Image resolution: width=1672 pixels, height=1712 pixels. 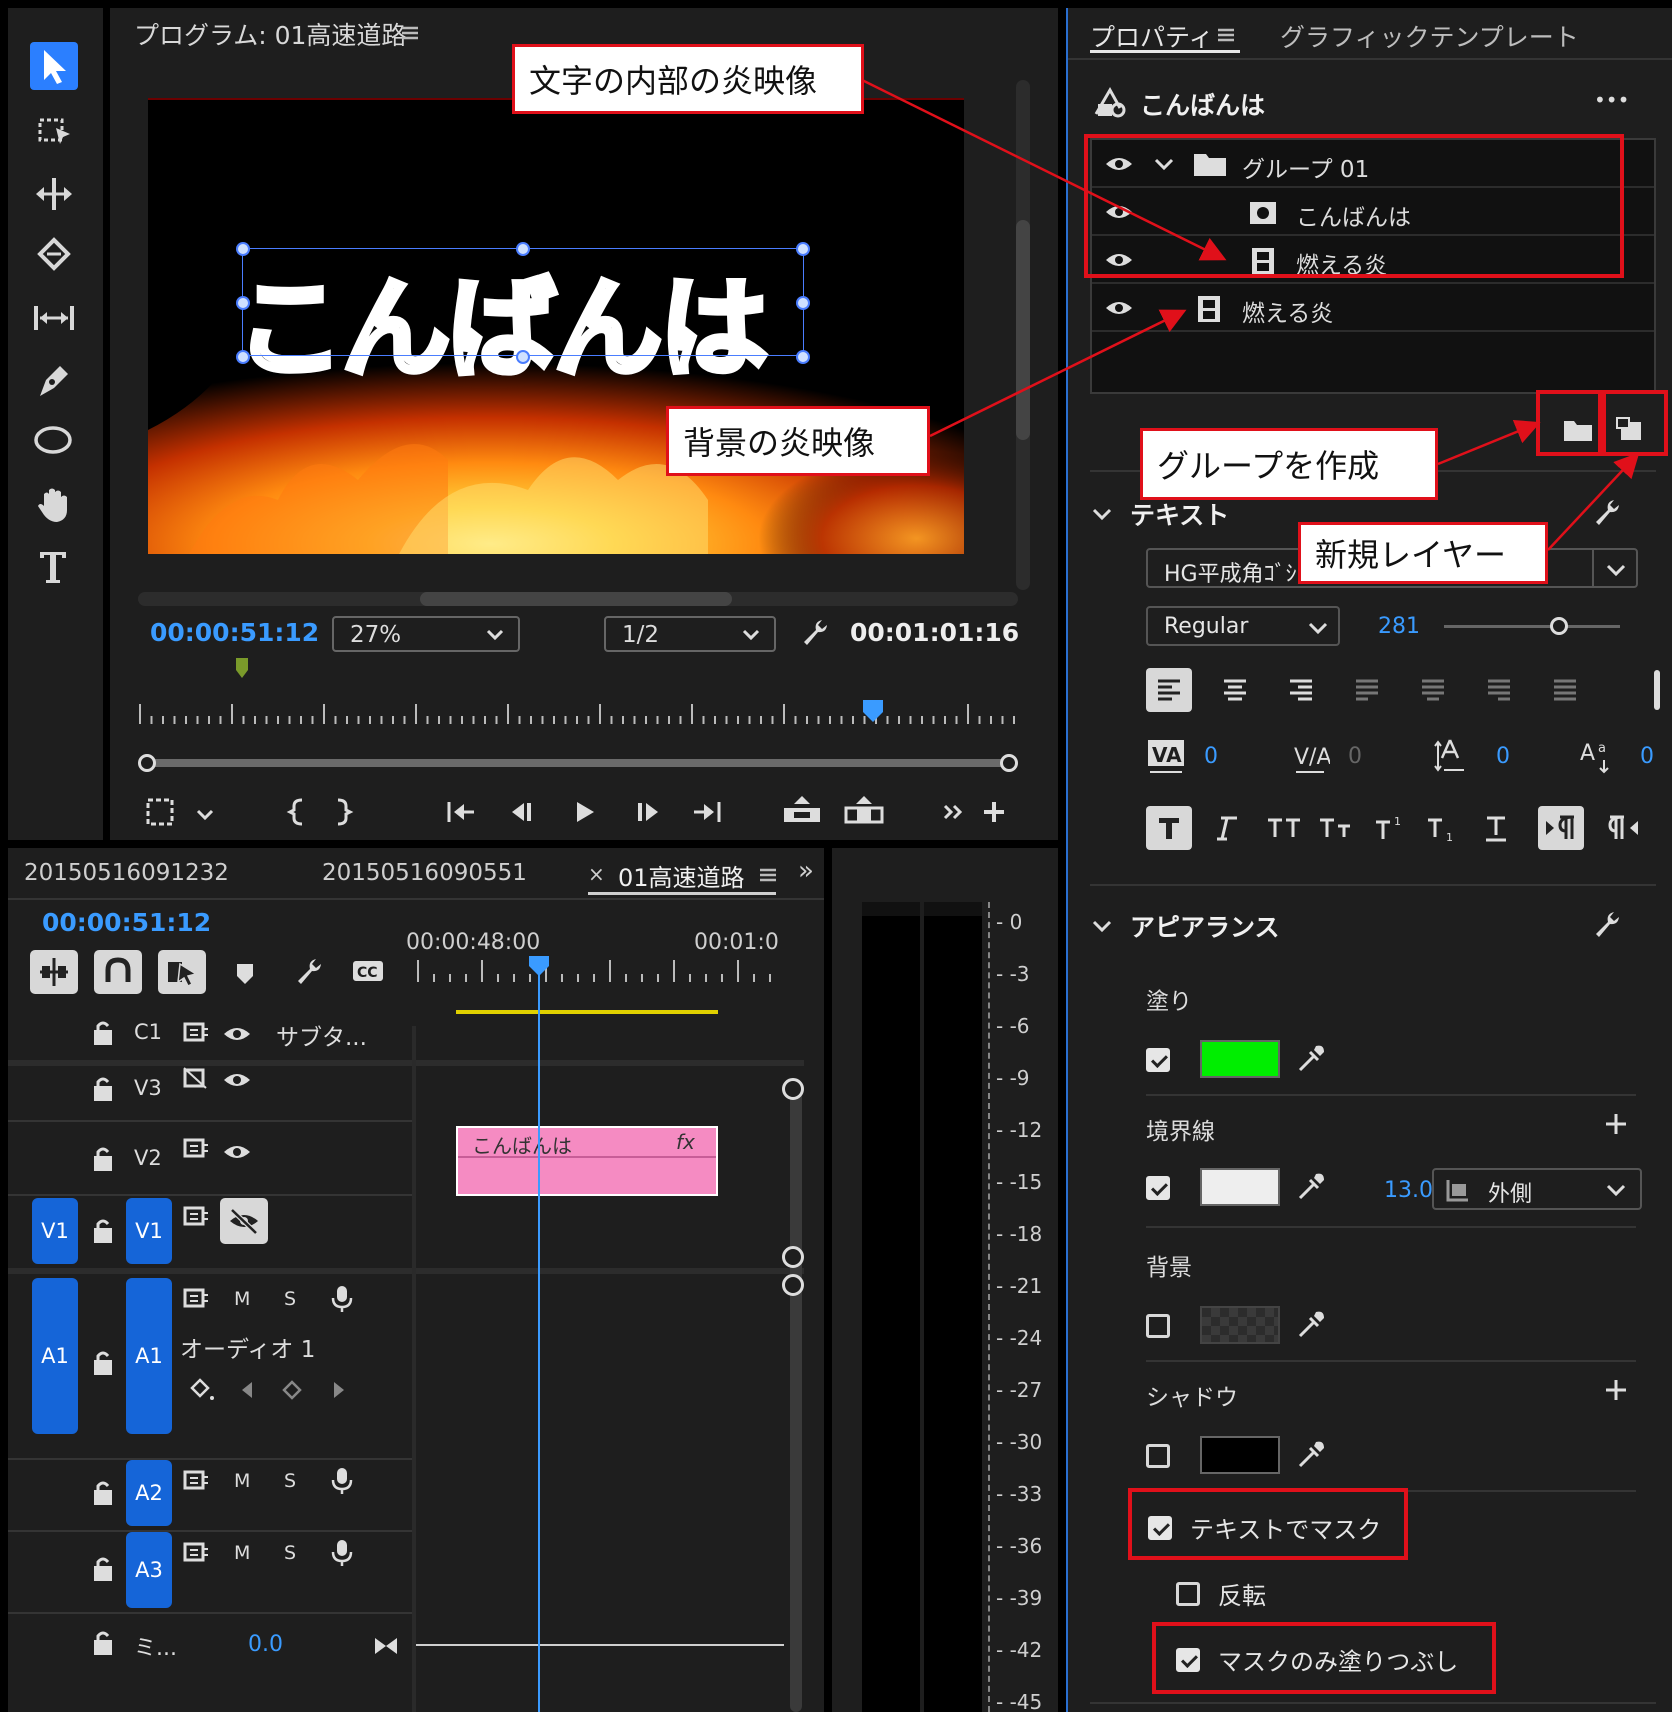 I want to click on callout-inner-fire: 文字の内部の炎映像, so click(x=688, y=79).